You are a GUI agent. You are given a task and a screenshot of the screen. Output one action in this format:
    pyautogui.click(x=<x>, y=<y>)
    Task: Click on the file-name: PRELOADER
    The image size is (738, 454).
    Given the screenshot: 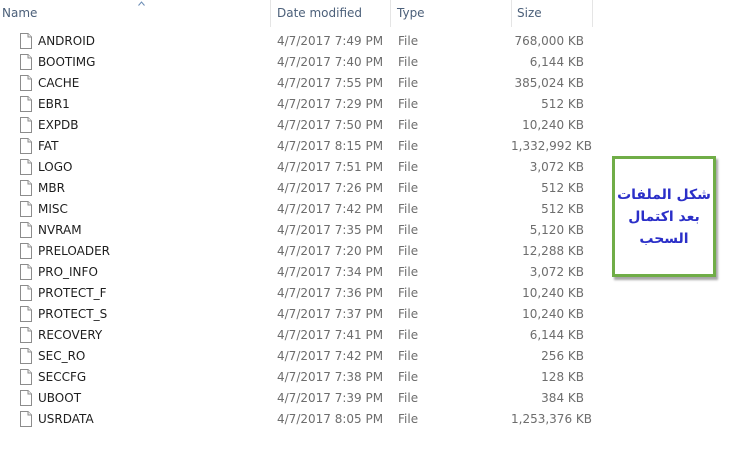 What is the action you would take?
    pyautogui.click(x=74, y=251)
    